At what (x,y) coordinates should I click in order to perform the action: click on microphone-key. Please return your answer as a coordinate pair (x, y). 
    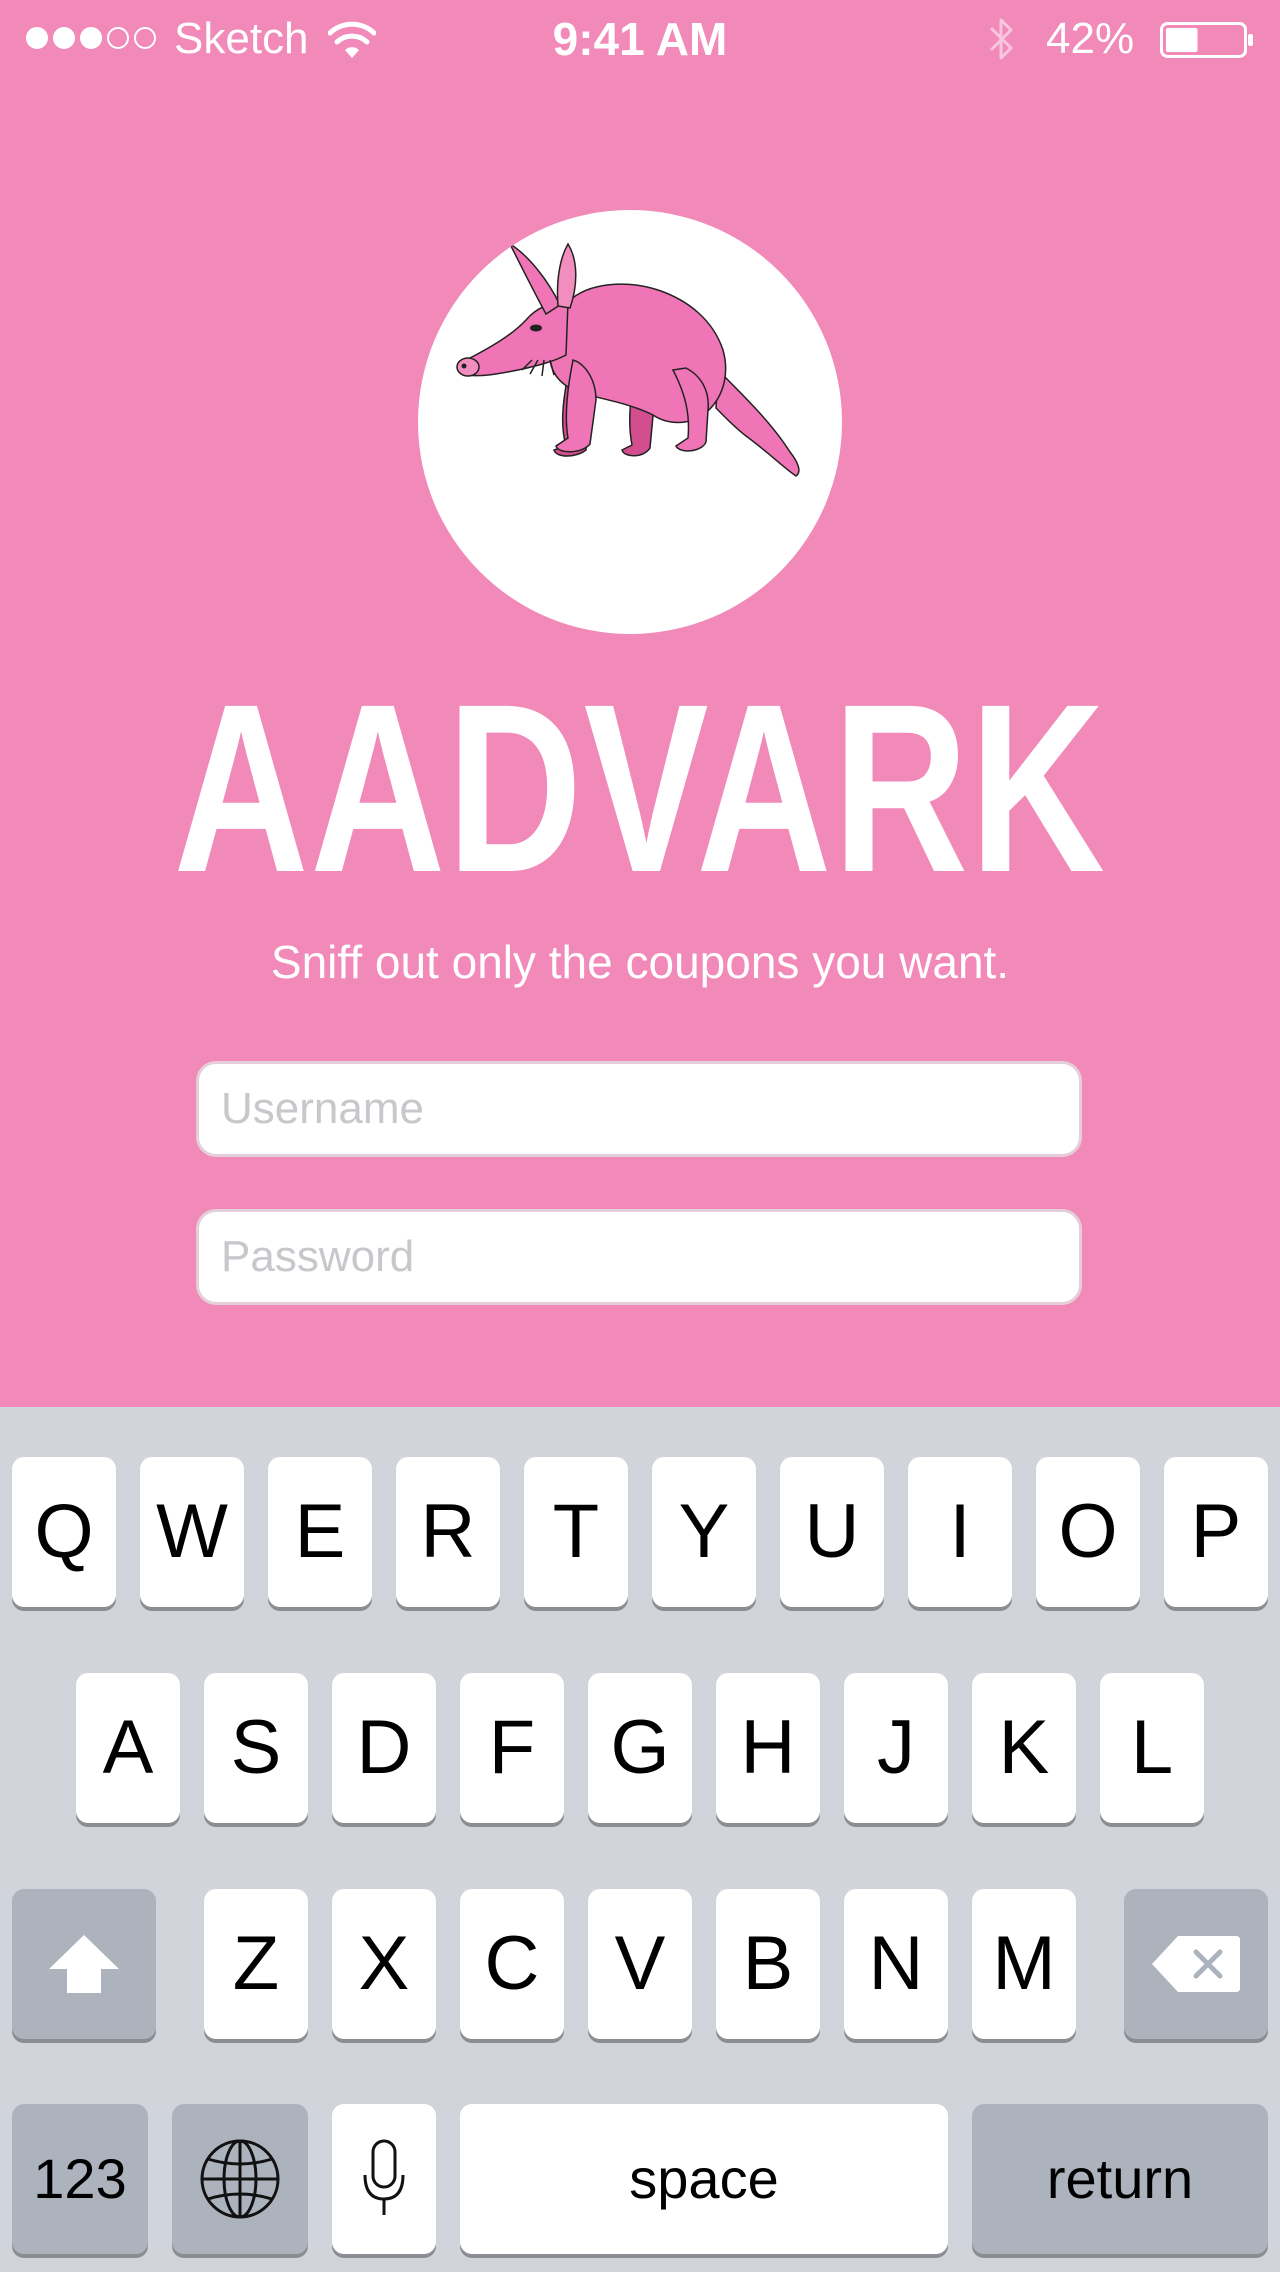
    Looking at the image, I should click on (384, 2179).